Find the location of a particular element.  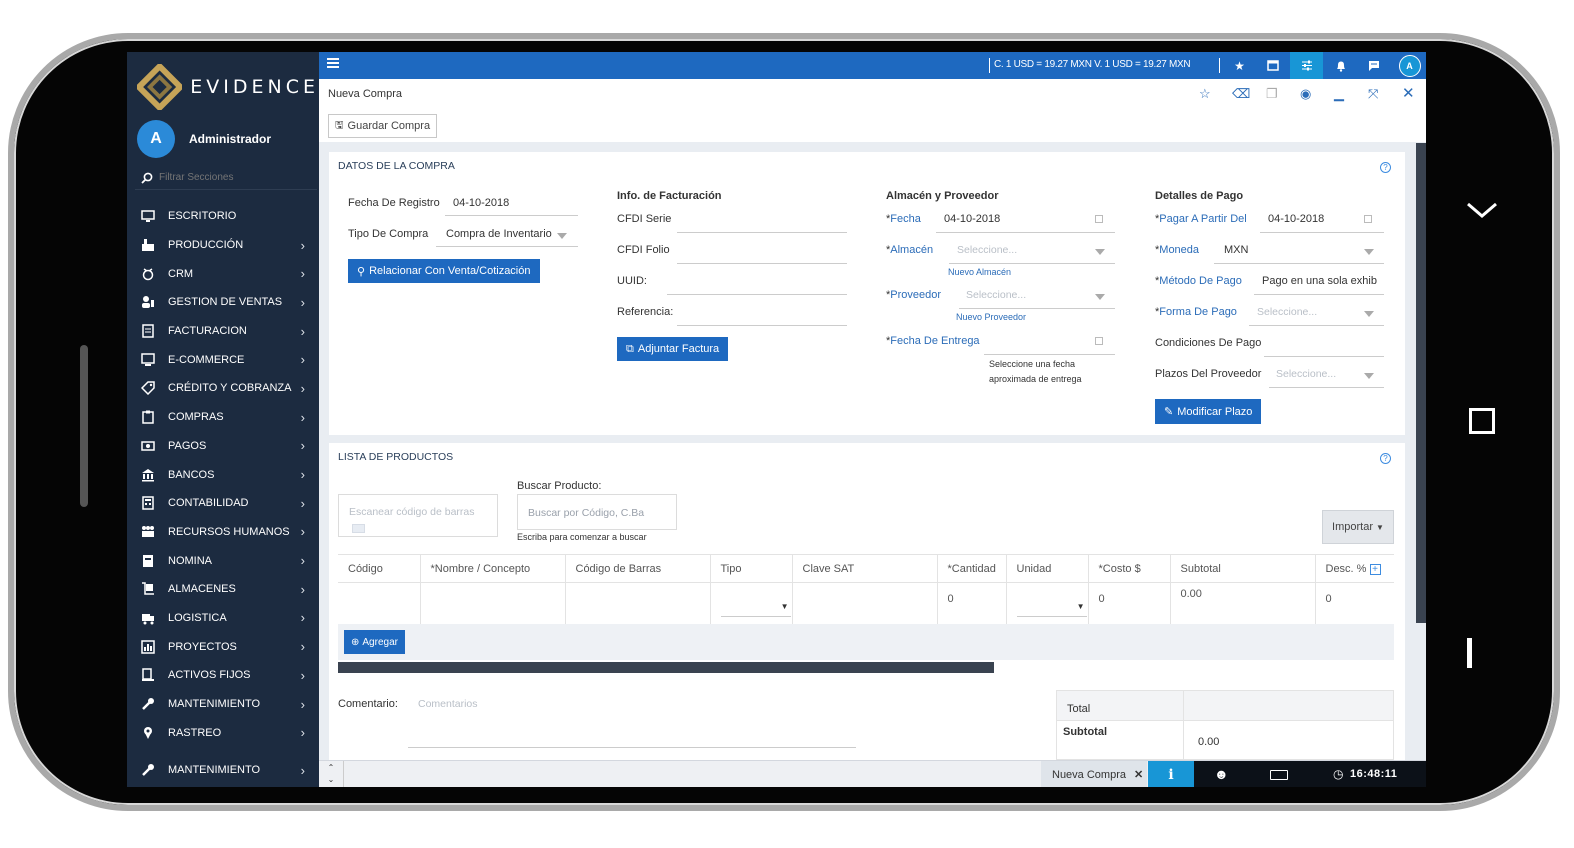

condiciones-input is located at coordinates (1324, 356).